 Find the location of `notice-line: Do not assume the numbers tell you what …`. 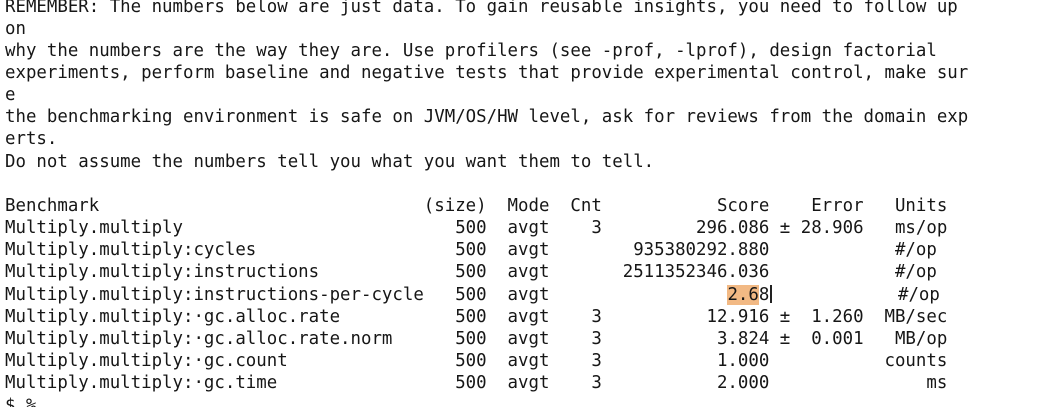

notice-line: Do not assume the numbers tell you what … is located at coordinates (330, 162).